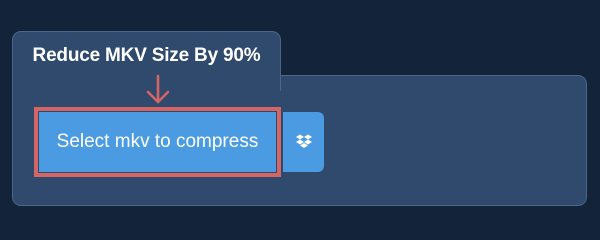 Image resolution: width=600 pixels, height=240 pixels. I want to click on dropbox-button, so click(303, 142).